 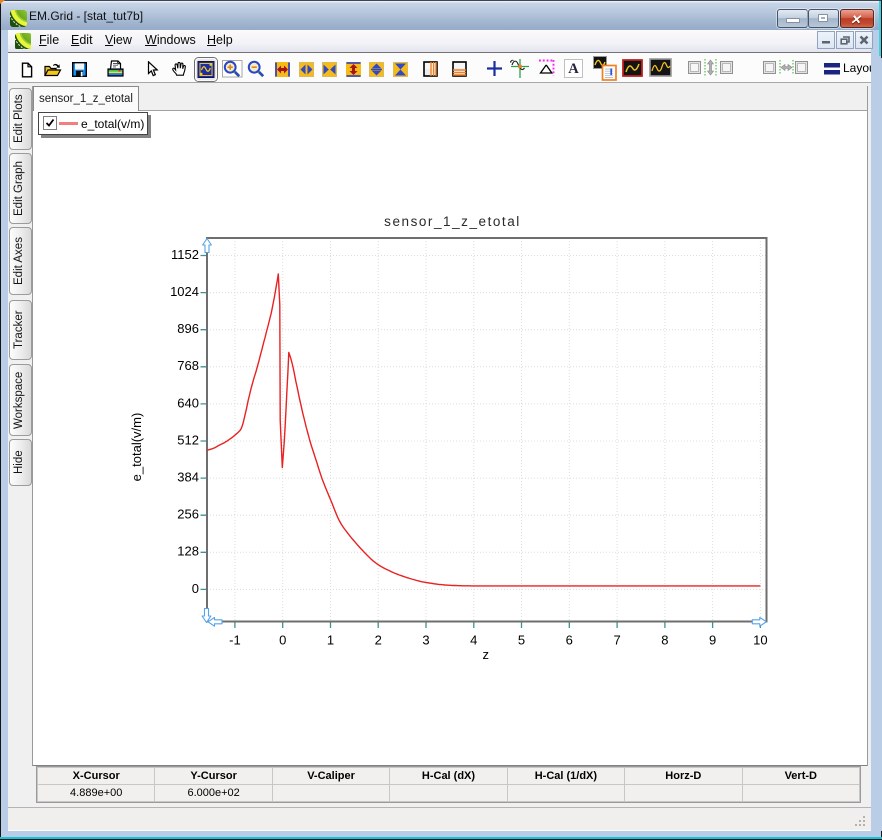 What do you see at coordinates (188, 551) in the screenshot?
I see `svg-text: 128` at bounding box center [188, 551].